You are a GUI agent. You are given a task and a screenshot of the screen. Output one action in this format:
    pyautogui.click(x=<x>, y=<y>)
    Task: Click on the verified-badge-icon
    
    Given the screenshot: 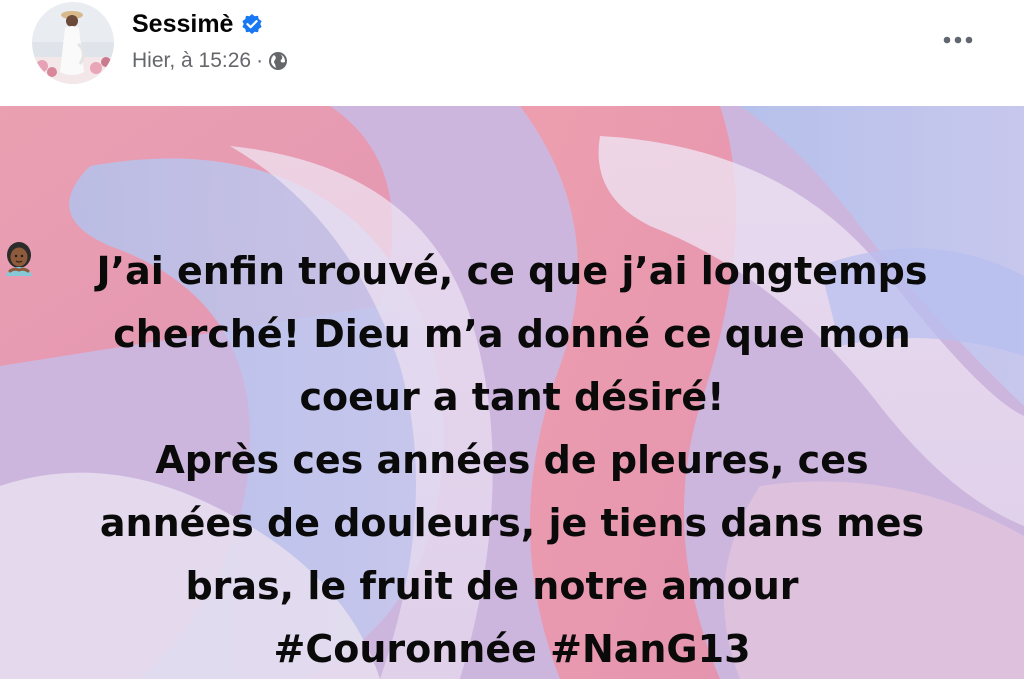 What is the action you would take?
    pyautogui.click(x=252, y=24)
    